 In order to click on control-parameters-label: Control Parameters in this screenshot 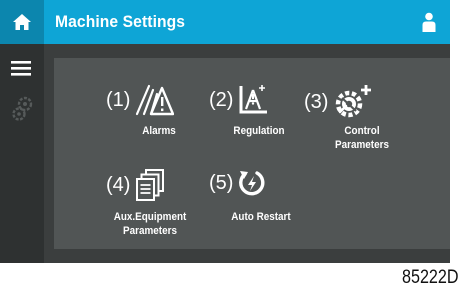, I will do `click(362, 138)`.